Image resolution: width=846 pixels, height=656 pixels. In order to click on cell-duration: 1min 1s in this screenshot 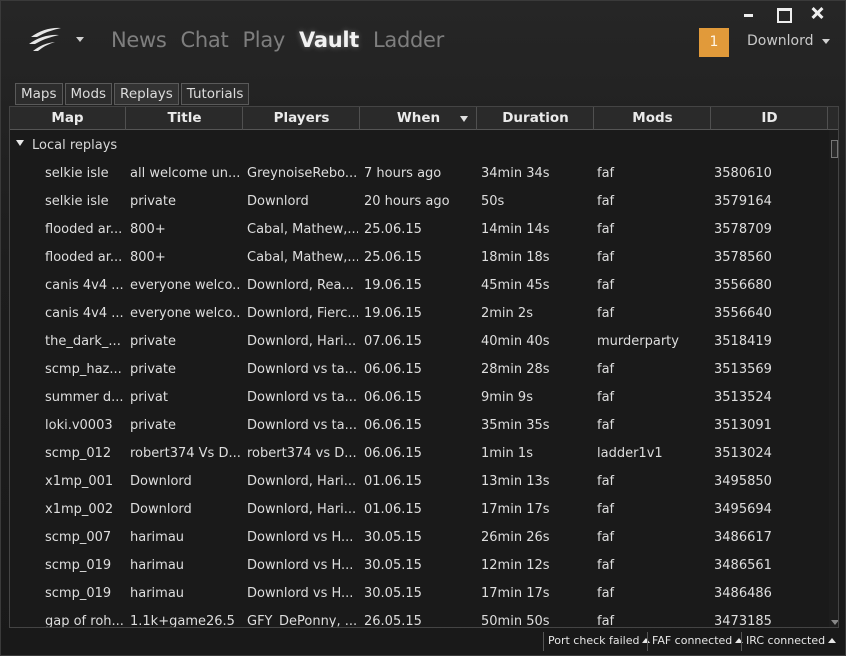, I will do `click(507, 453)`.